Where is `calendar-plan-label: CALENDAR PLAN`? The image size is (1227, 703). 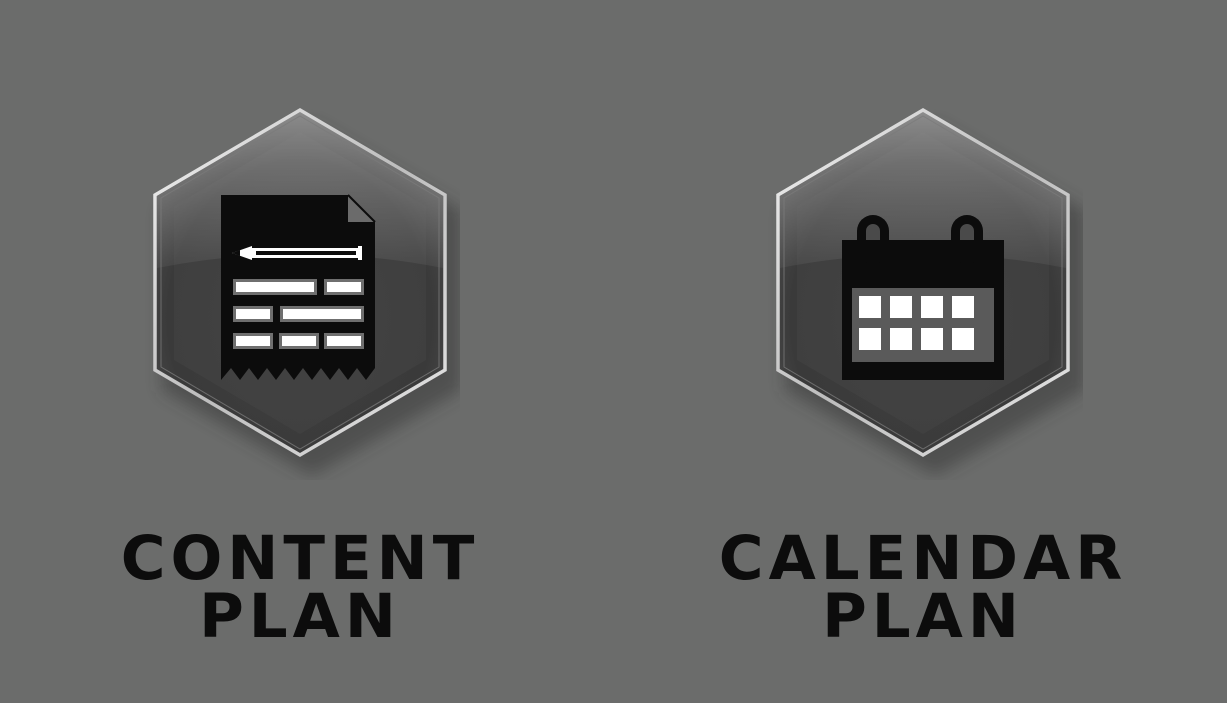 calendar-plan-label: CALENDAR PLAN is located at coordinates (923, 587).